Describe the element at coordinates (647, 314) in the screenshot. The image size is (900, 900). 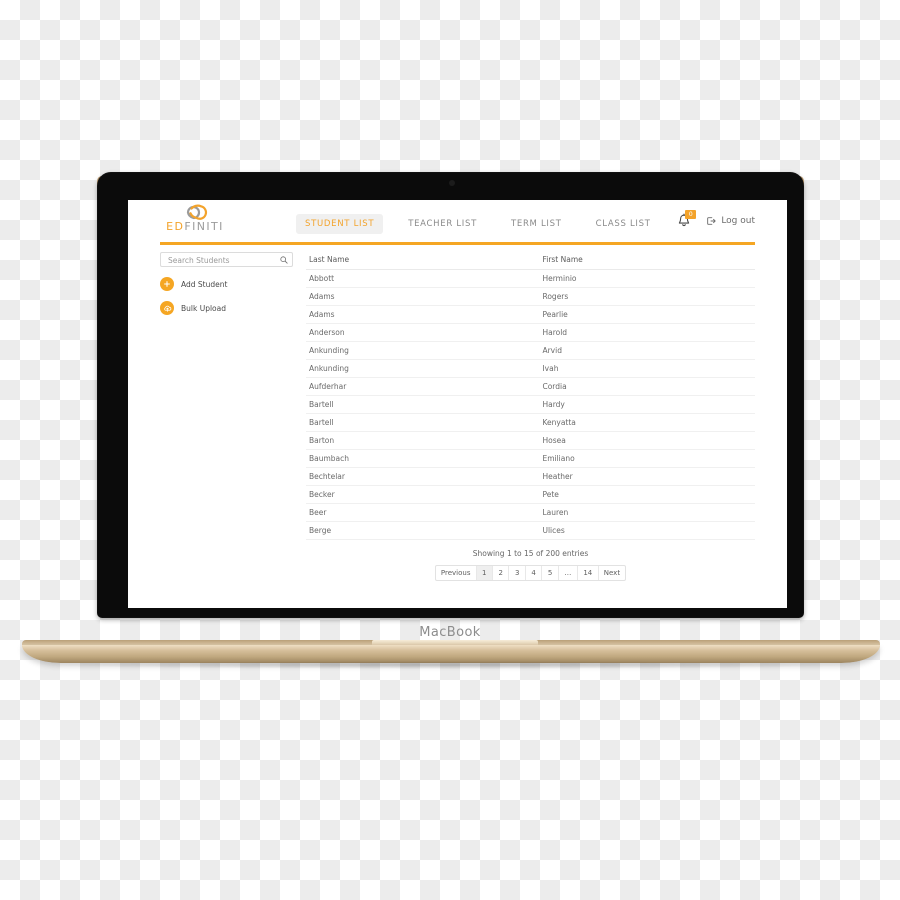
I see `cell-first-name: Pearlie` at that location.